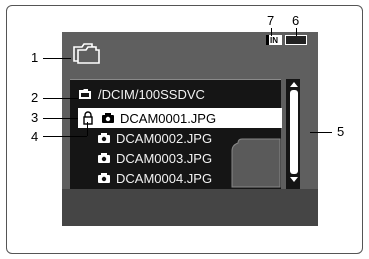  I want to click on folder-path-text: /DCIM/100SSDVC, so click(151, 94).